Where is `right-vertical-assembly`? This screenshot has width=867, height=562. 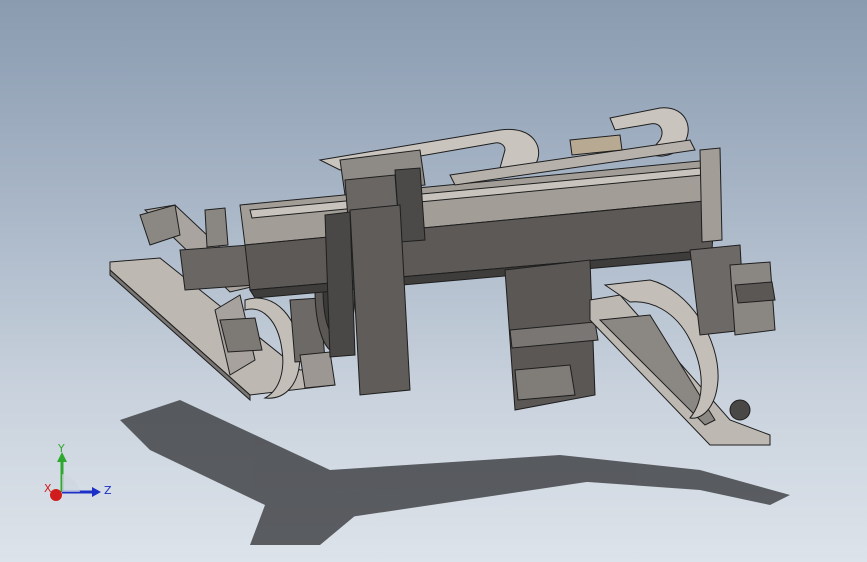 right-vertical-assembly is located at coordinates (551, 335).